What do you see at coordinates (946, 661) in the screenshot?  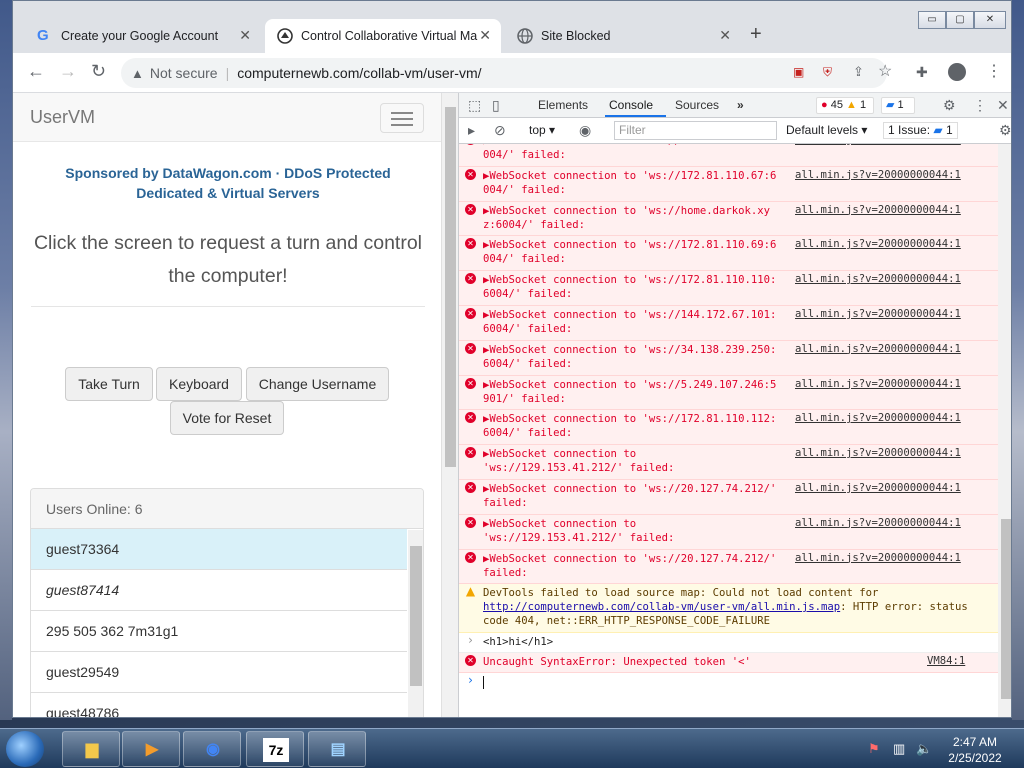 I see `error-source-link: VM84:1` at bounding box center [946, 661].